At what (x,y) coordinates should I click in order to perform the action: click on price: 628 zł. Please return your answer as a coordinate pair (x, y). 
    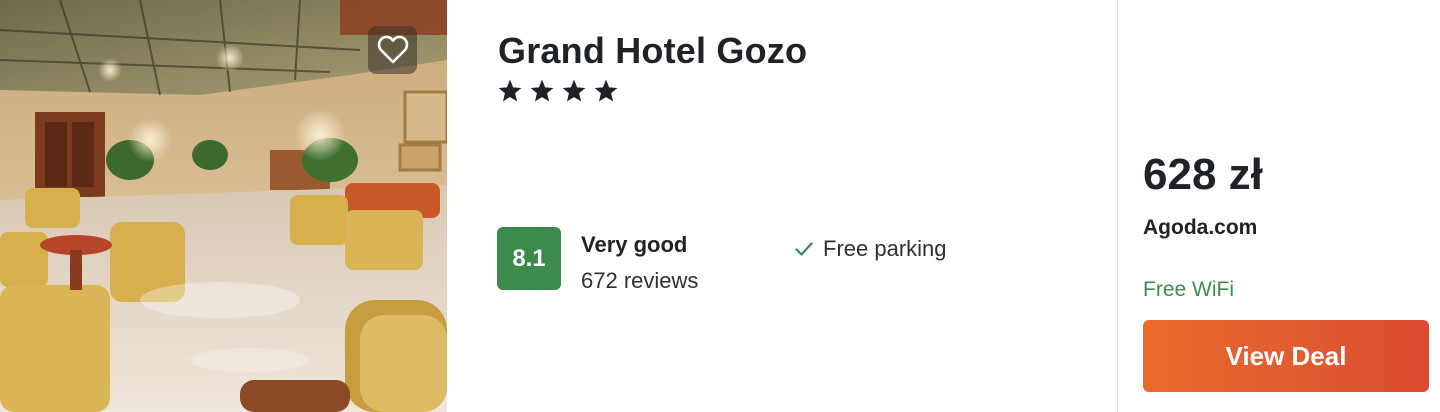
    Looking at the image, I should click on (1203, 174).